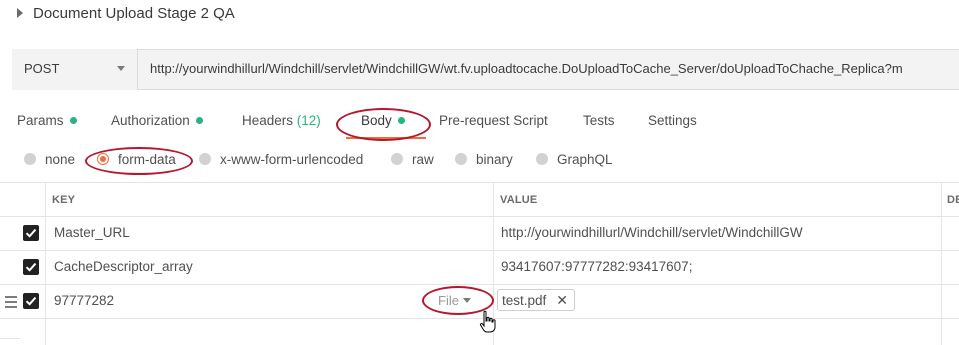  I want to click on method-label: POST, so click(42, 68).